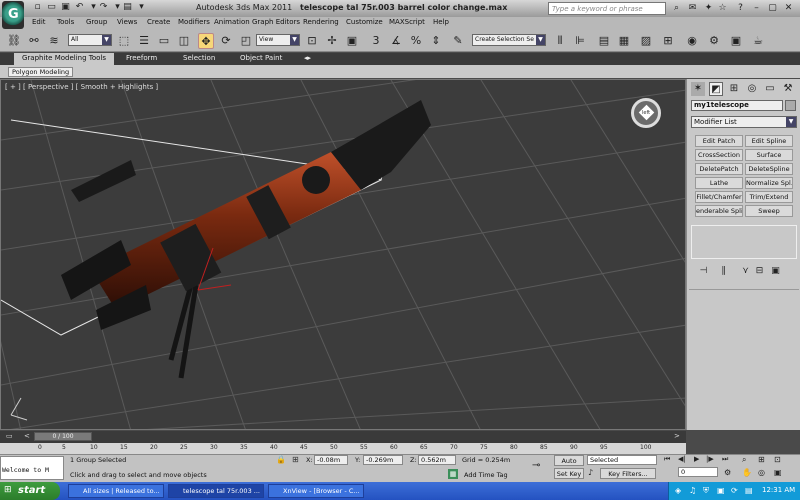 The width and height of the screenshot is (800, 500). I want to click on tray-update-icon: ⟳, so click(734, 490).